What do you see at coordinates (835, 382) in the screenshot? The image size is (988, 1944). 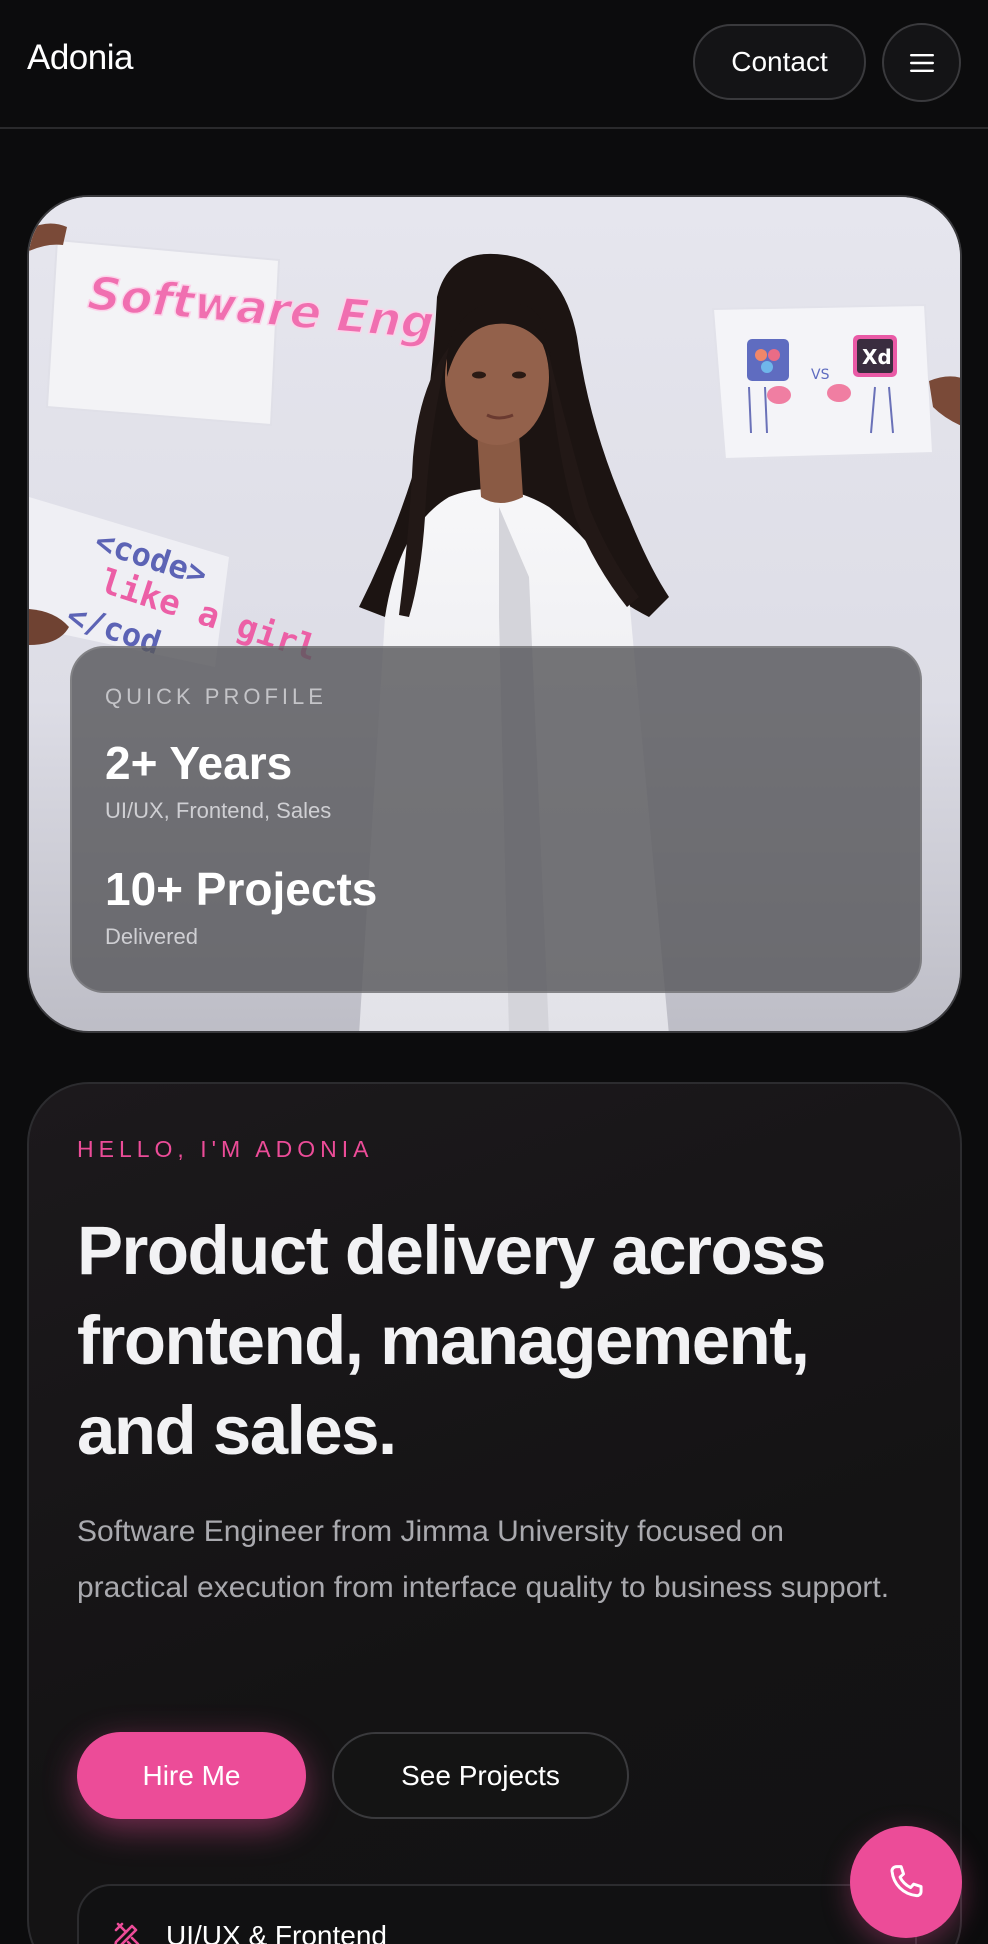 I see `figma-vs-xd-sign: VS Xd` at bounding box center [835, 382].